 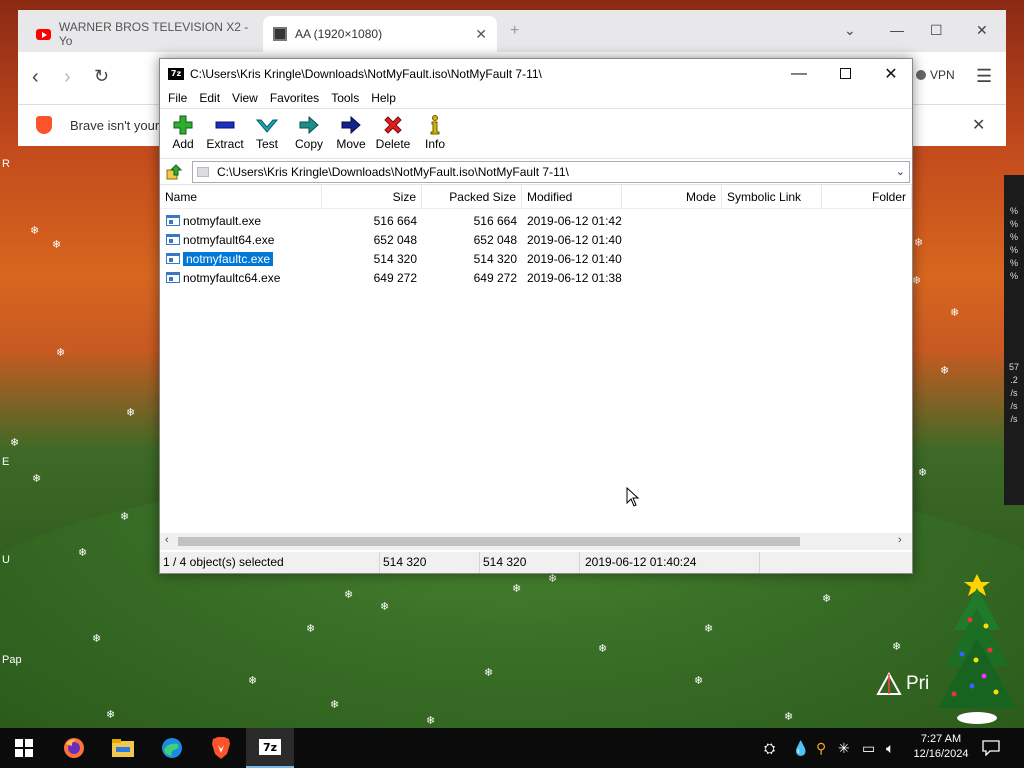 I want to click on tray-volume-icon: 🔈︎, so click(x=890, y=748).